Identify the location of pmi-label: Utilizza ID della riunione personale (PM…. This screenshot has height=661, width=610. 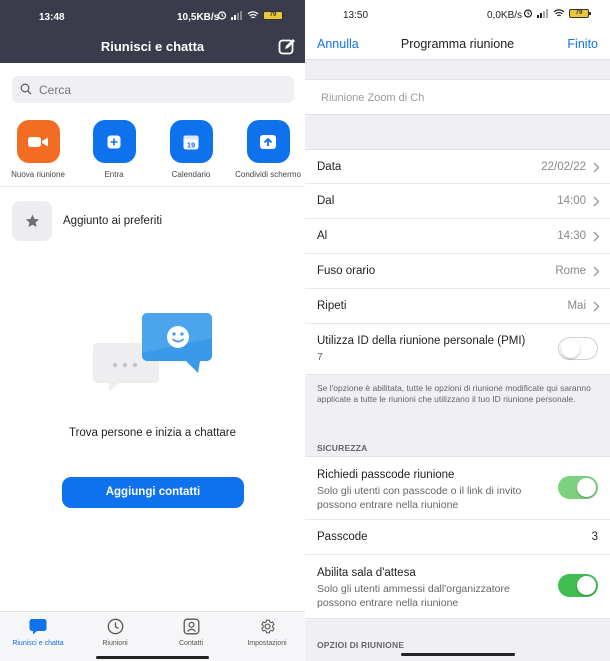
(421, 341).